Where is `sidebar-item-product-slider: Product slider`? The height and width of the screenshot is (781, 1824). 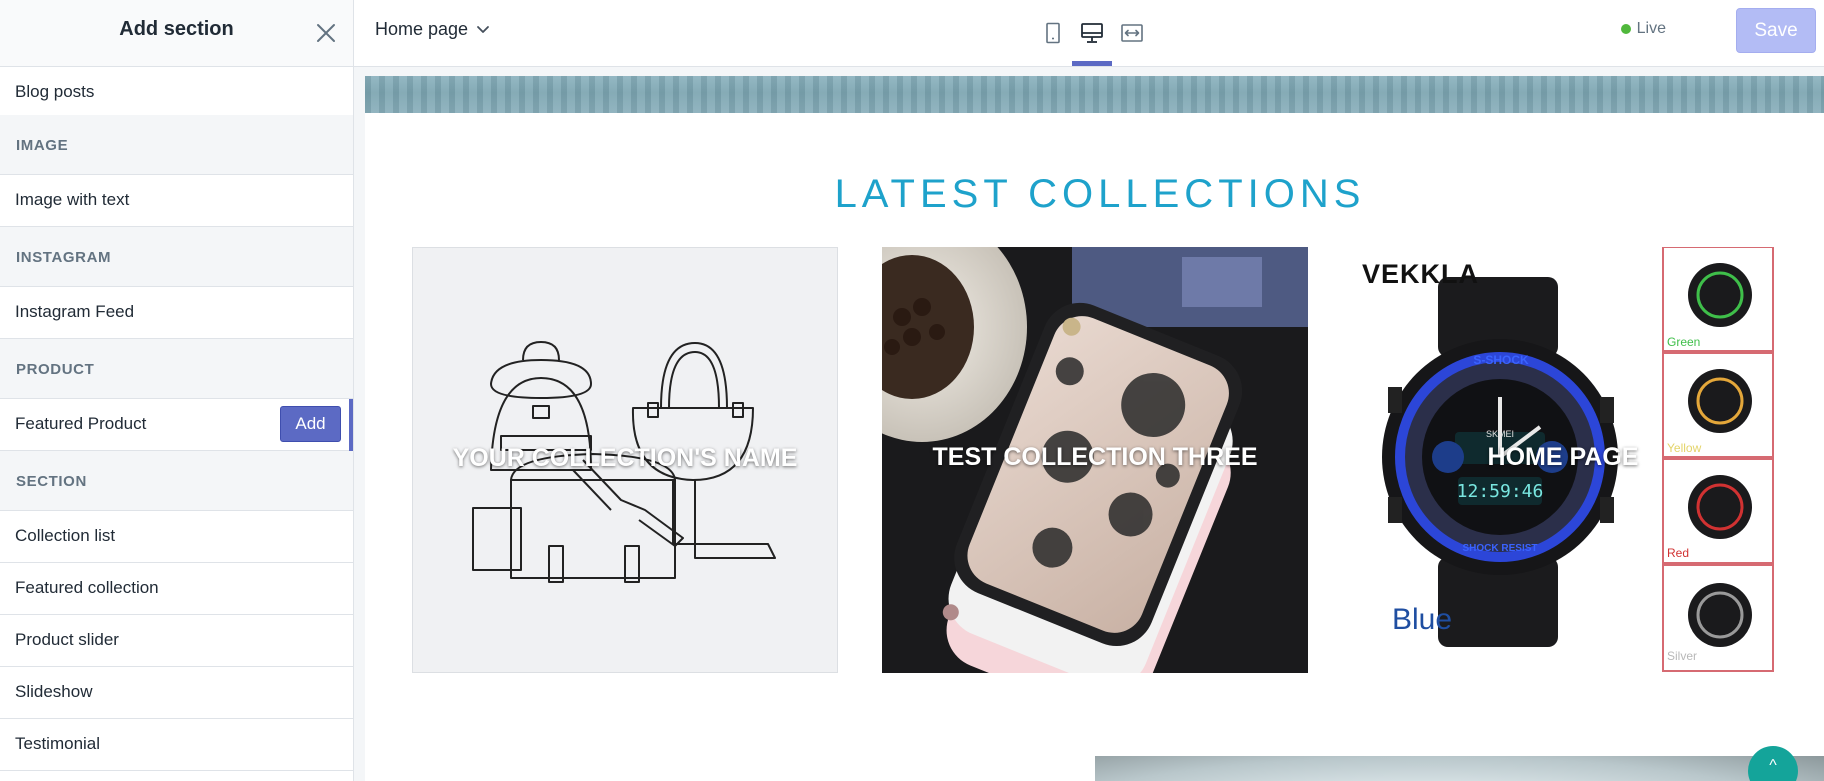 sidebar-item-product-slider: Product slider is located at coordinates (176, 641).